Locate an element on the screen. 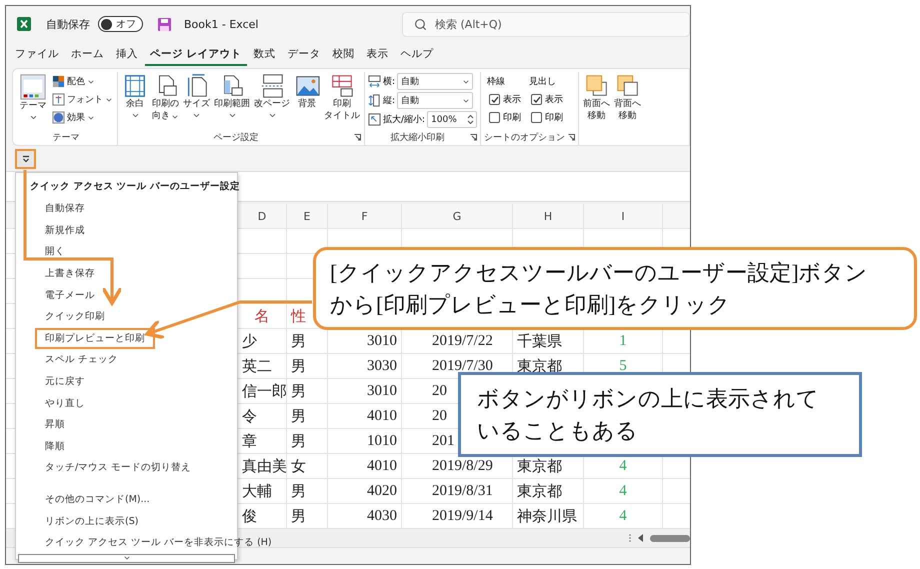  customize-button is located at coordinates (25, 158).